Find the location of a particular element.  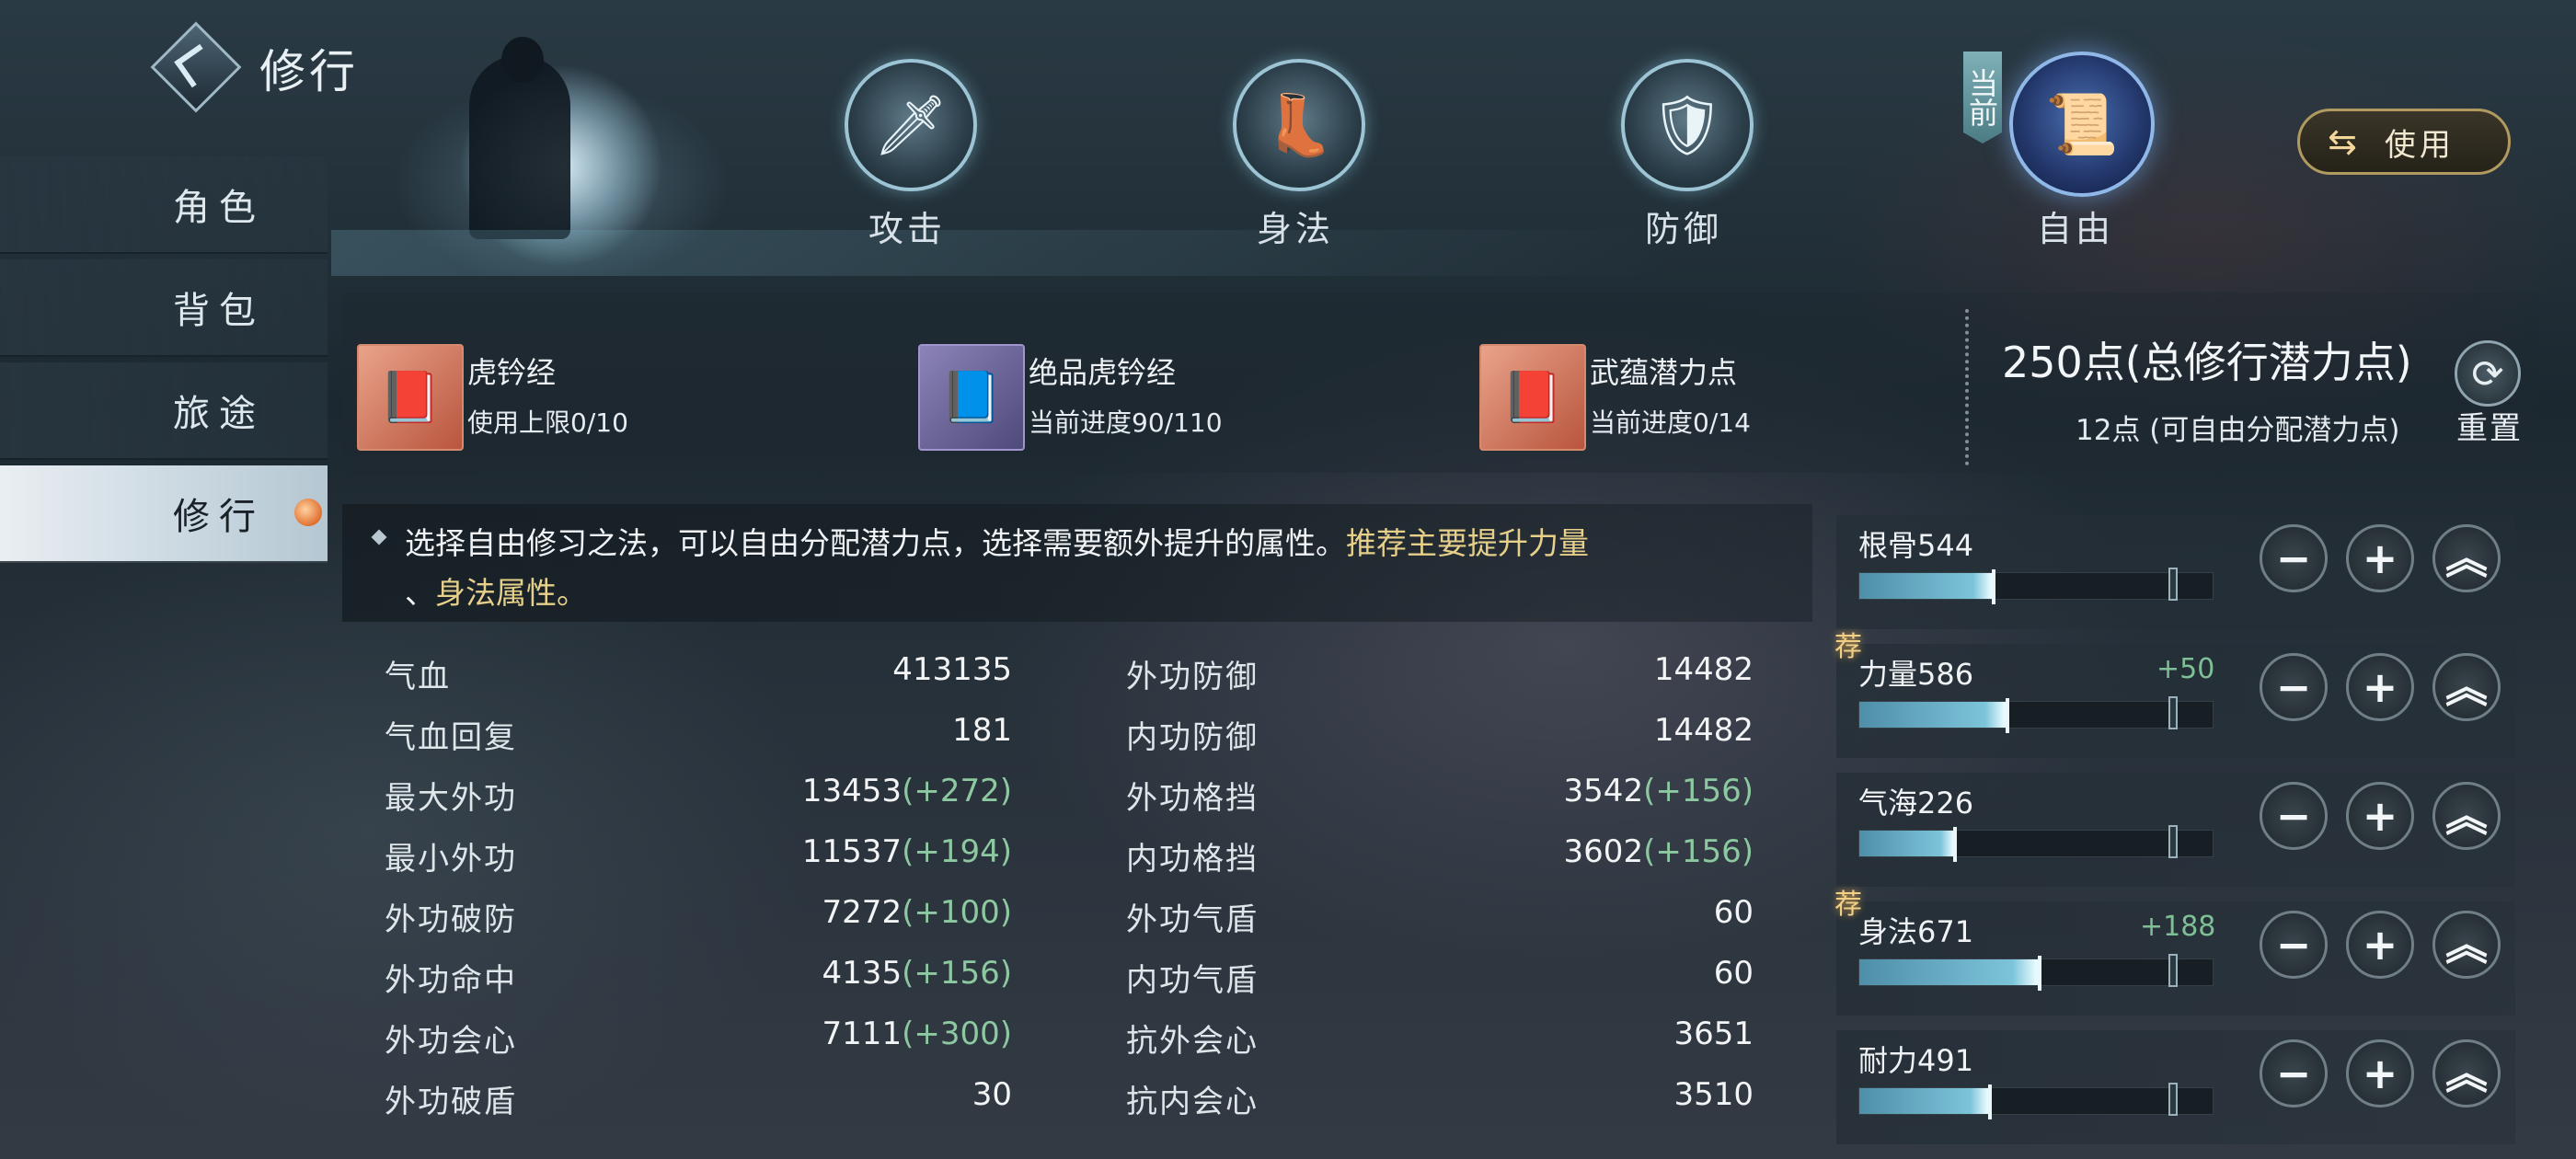

stat-bonus: (+300) is located at coordinates (957, 1034).